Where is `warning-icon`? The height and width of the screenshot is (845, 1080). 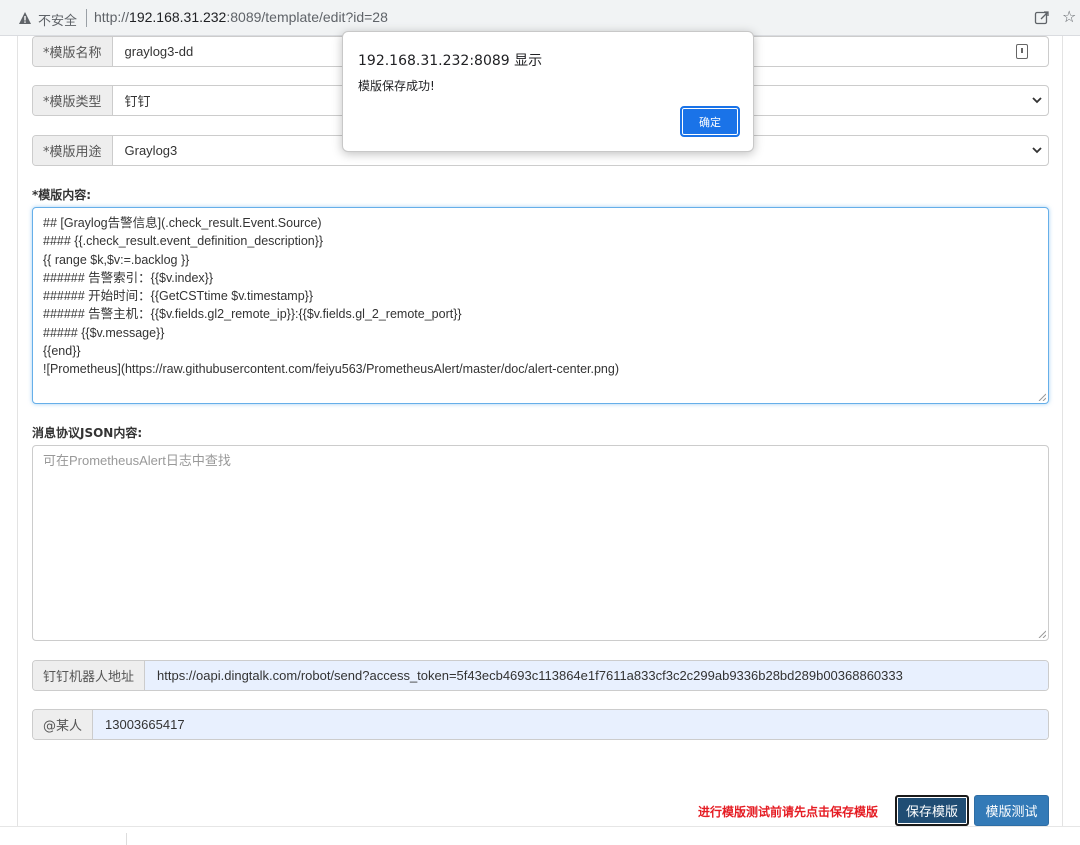 warning-icon is located at coordinates (25, 18).